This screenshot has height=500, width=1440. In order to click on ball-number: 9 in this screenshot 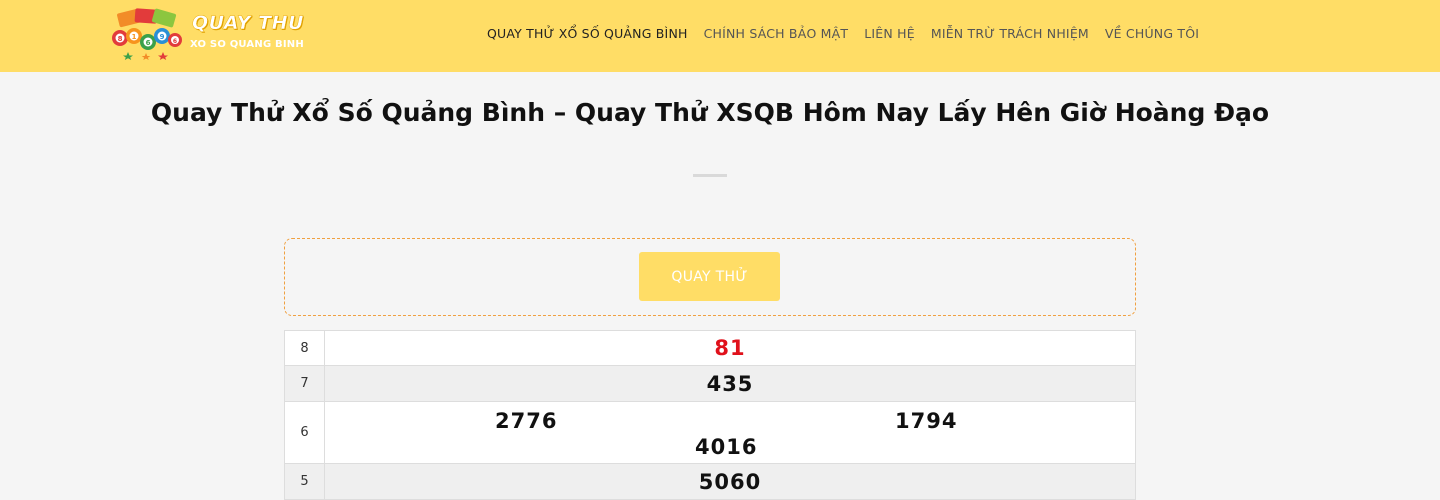, I will do `click(162, 37)`.